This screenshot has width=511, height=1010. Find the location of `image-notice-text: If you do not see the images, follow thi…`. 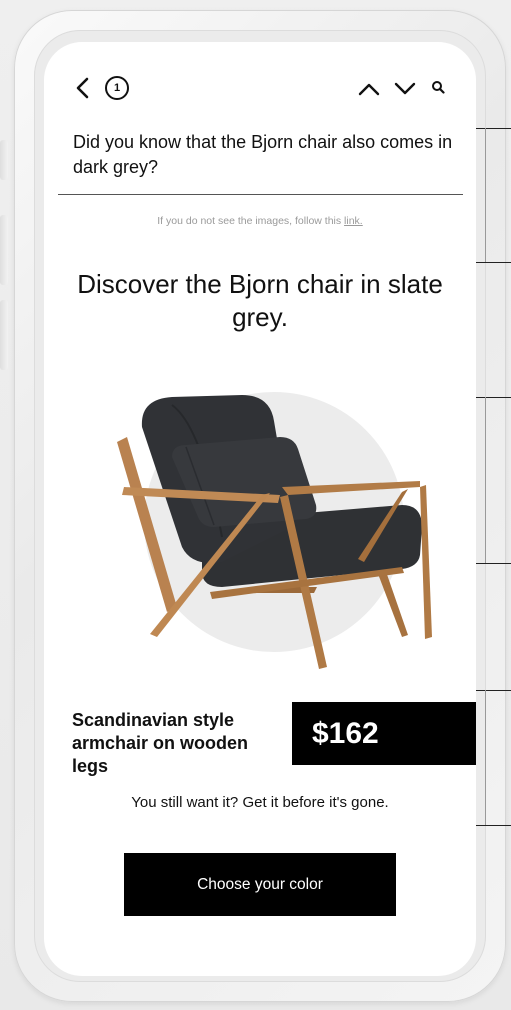

image-notice-text: If you do not see the images, follow thi… is located at coordinates (251, 221).